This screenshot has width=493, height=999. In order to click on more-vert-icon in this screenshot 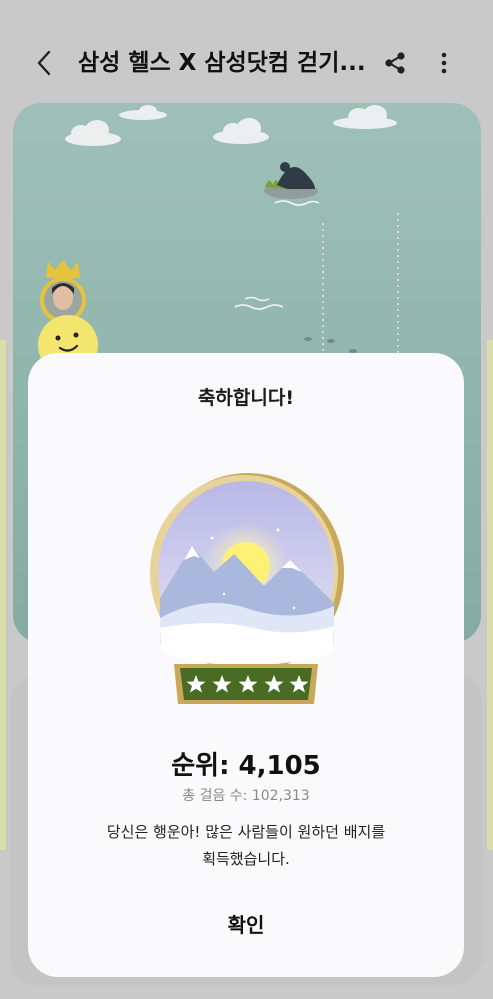, I will do `click(444, 63)`.